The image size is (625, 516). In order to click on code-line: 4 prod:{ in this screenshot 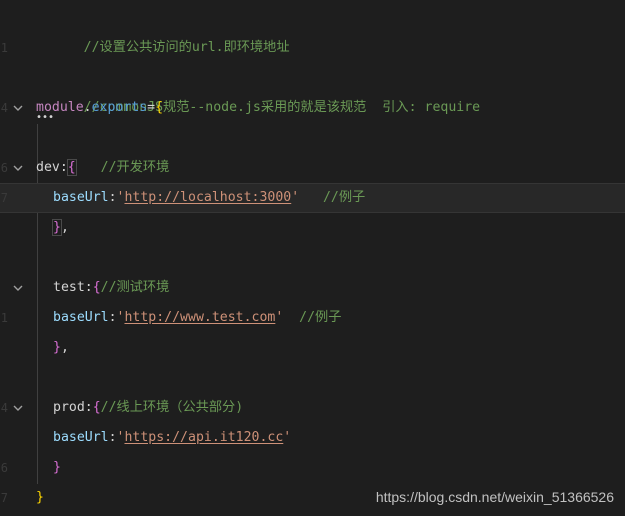, I will do `click(312, 408)`.